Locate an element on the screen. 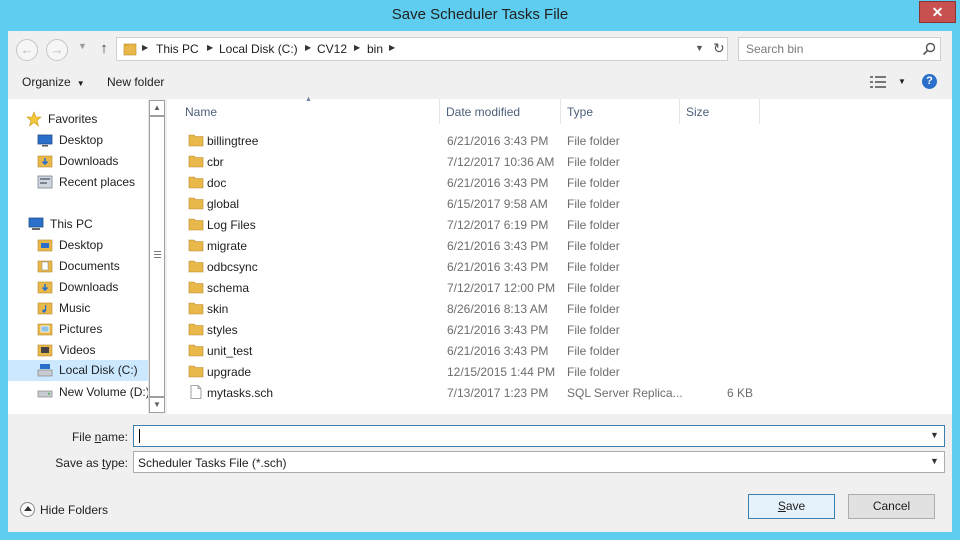 Image resolution: width=960 pixels, height=540 pixels. computer-icon is located at coordinates (36, 223).